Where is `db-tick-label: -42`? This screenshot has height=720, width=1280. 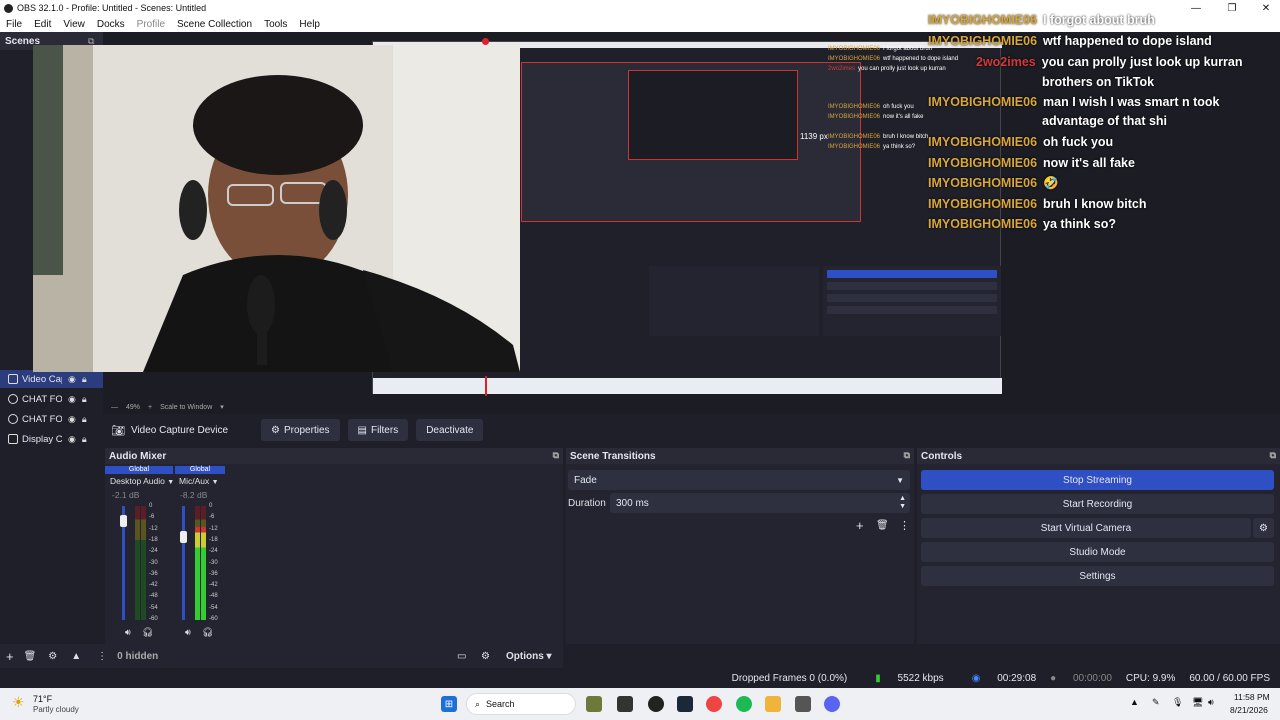 db-tick-label: -42 is located at coordinates (213, 585).